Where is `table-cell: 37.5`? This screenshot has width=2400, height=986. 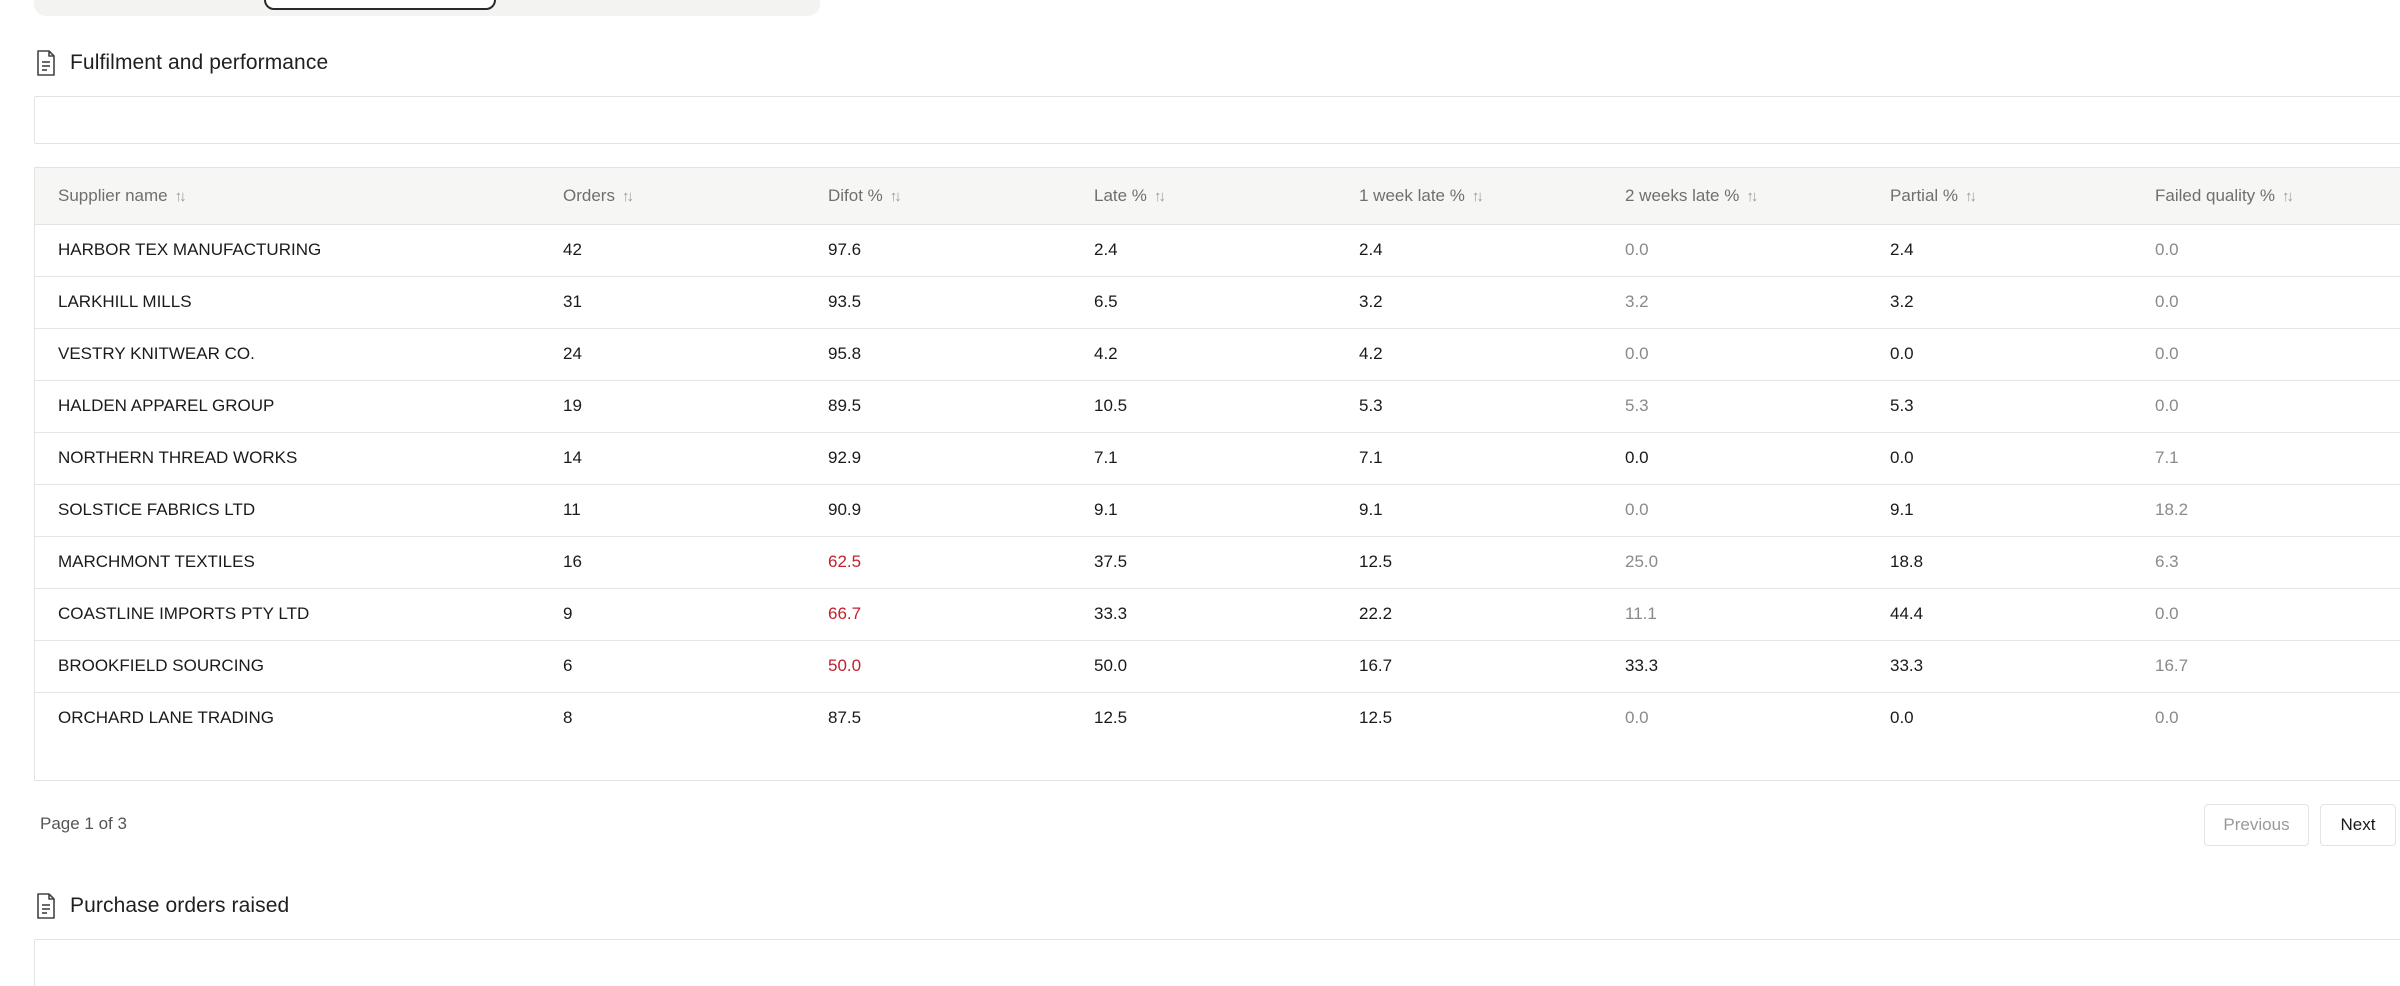
table-cell: 37.5 is located at coordinates (1111, 561).